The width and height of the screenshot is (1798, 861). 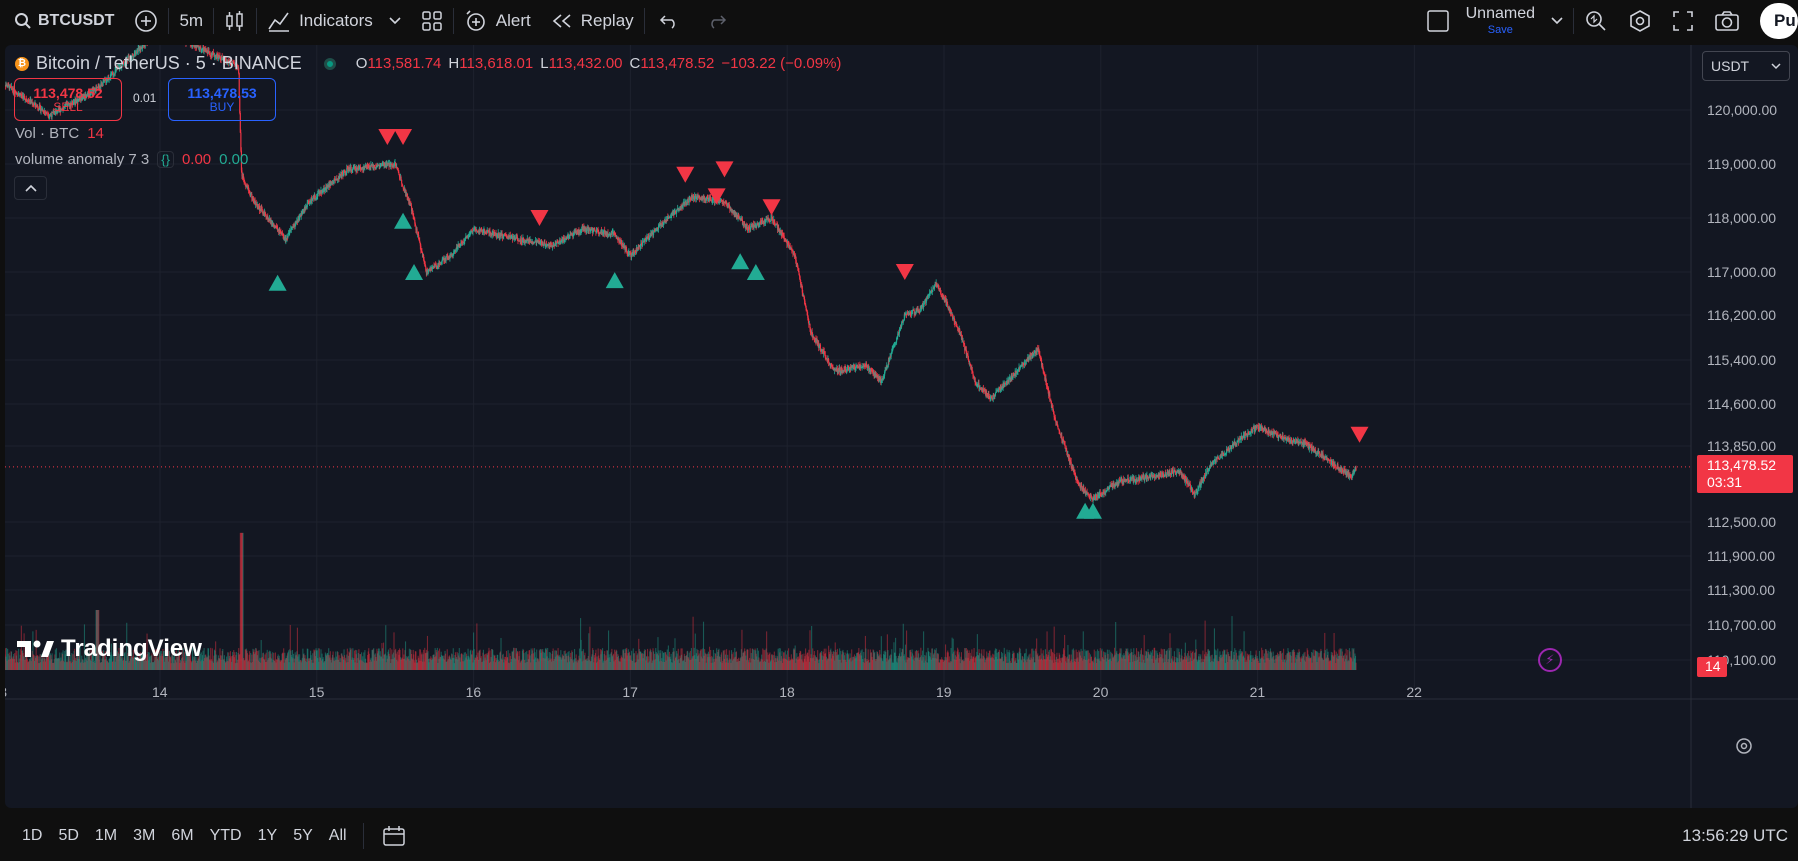 I want to click on alert-button: Alert, so click(x=497, y=21).